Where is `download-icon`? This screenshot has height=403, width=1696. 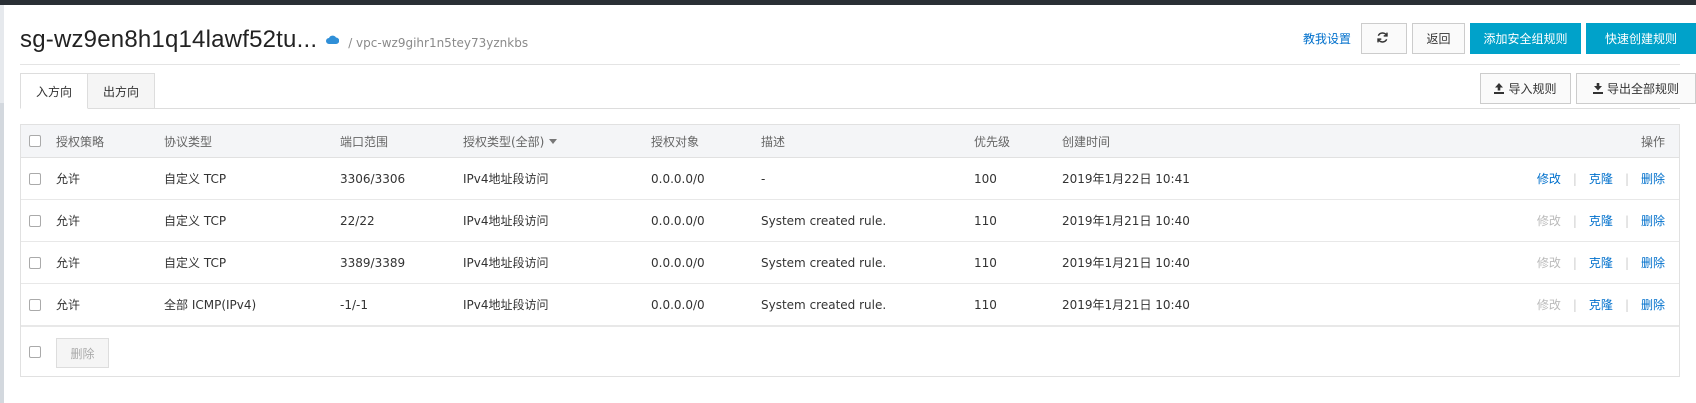
download-icon is located at coordinates (1597, 88).